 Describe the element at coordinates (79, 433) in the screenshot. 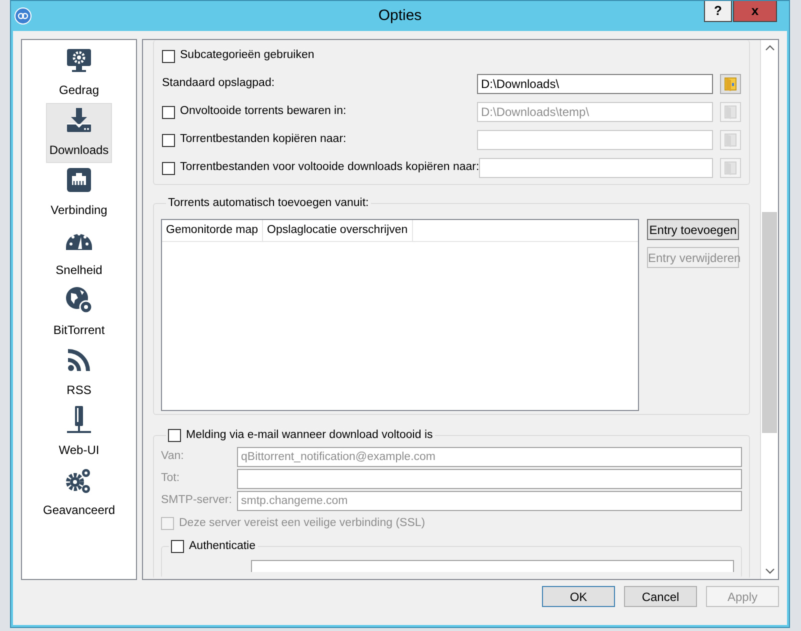

I see `sidebar-item: Web-UI` at that location.